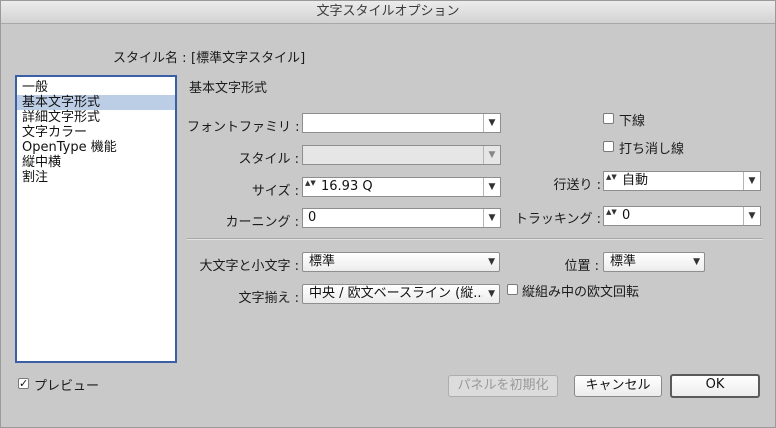 This screenshot has height=428, width=776. Describe the element at coordinates (312, 217) in the screenshot. I see `kerning-value: 0` at that location.